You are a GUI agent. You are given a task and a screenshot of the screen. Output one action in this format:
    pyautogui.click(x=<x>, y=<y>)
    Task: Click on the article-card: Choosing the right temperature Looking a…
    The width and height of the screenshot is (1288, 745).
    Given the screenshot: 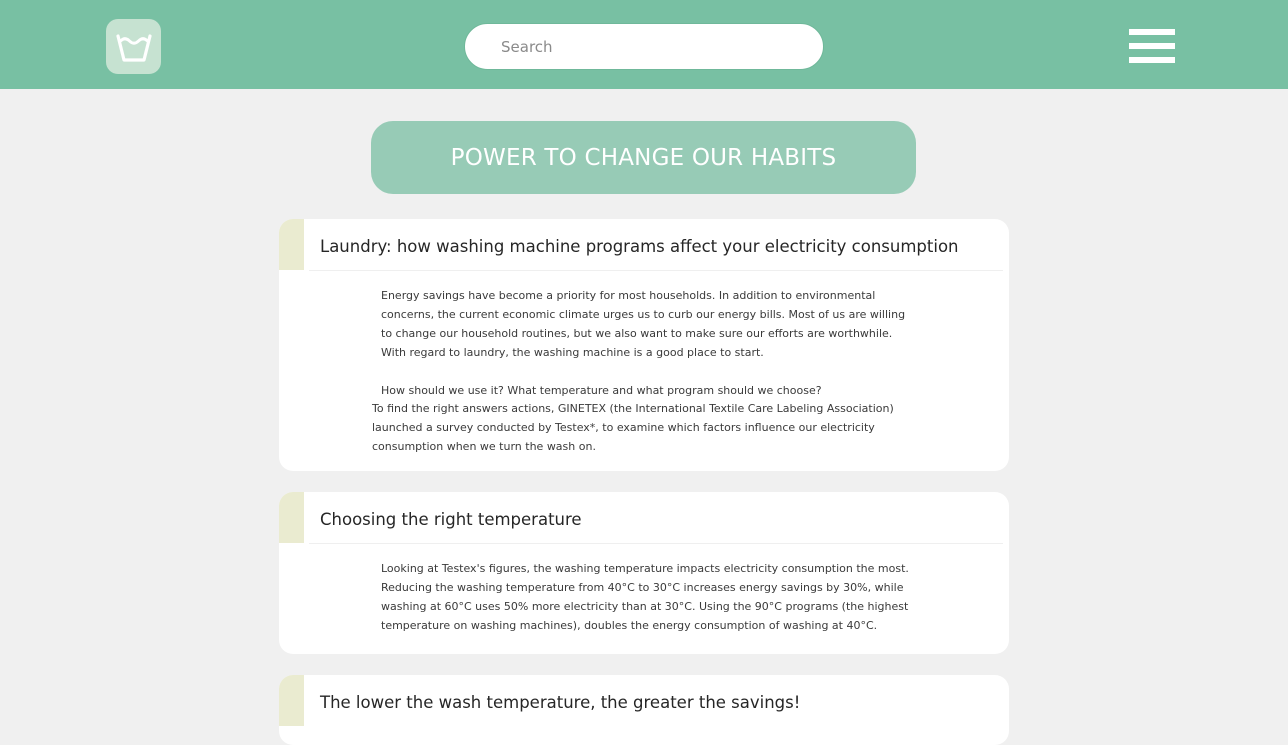 What is the action you would take?
    pyautogui.click(x=644, y=573)
    